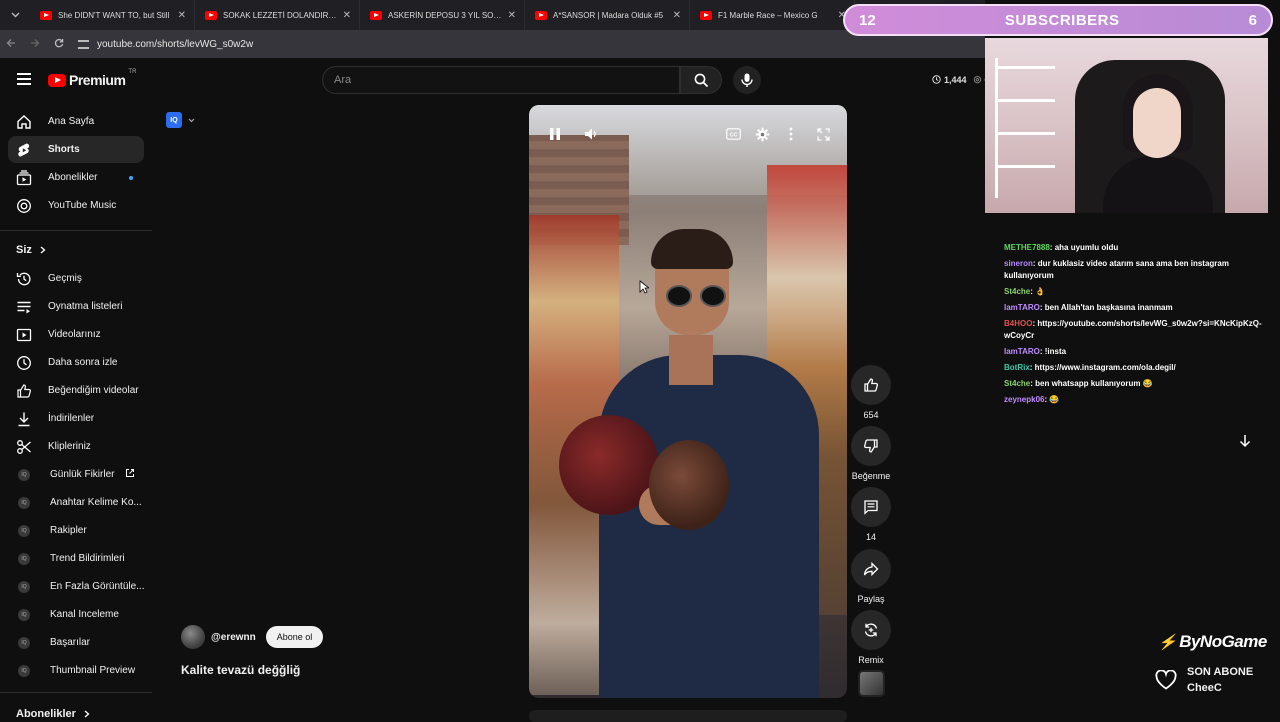 This screenshot has height=722, width=1280. Describe the element at coordinates (294, 637) in the screenshot. I see `subscribe-button: Abone ol` at that location.